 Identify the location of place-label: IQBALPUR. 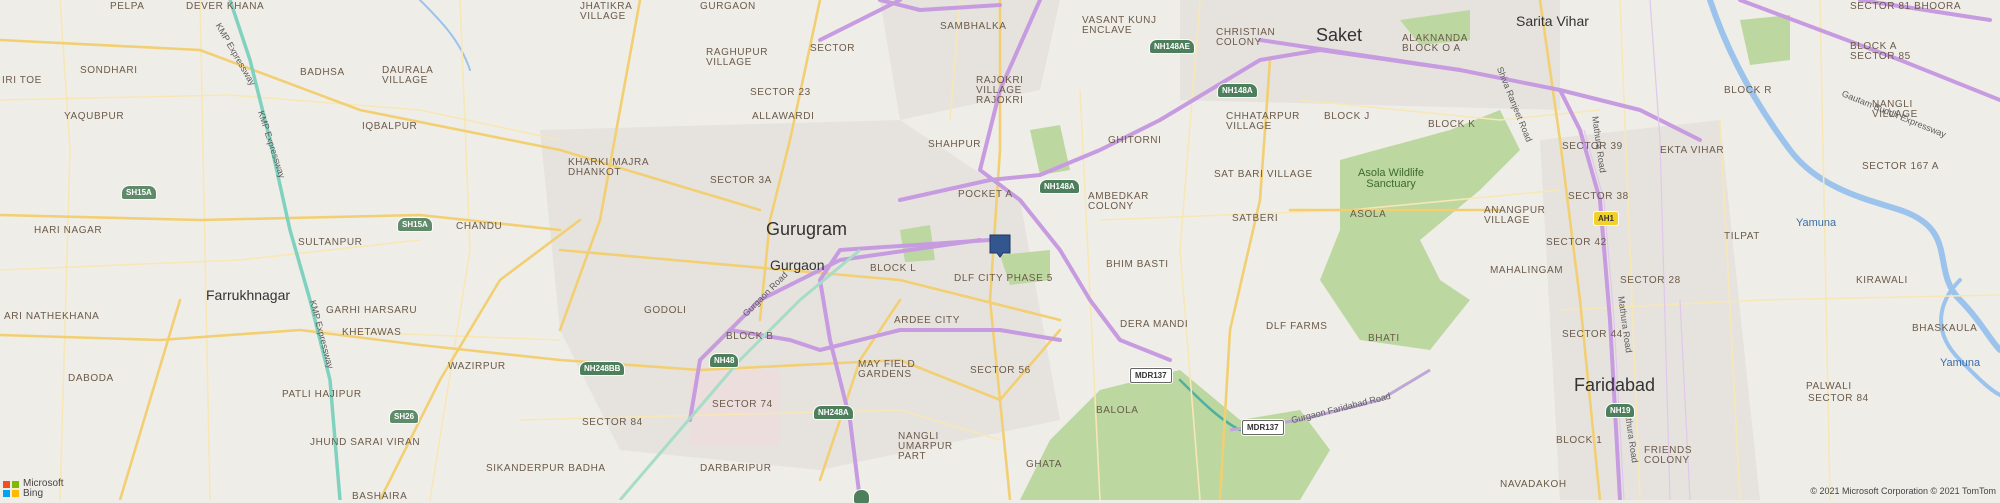
(390, 126).